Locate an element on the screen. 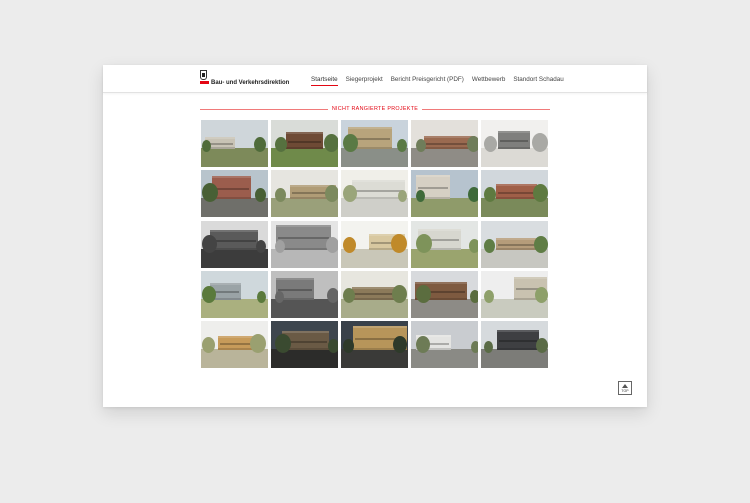 The image size is (750, 503). logo-text: Bau- und Verkehrsdirektion is located at coordinates (250, 83).